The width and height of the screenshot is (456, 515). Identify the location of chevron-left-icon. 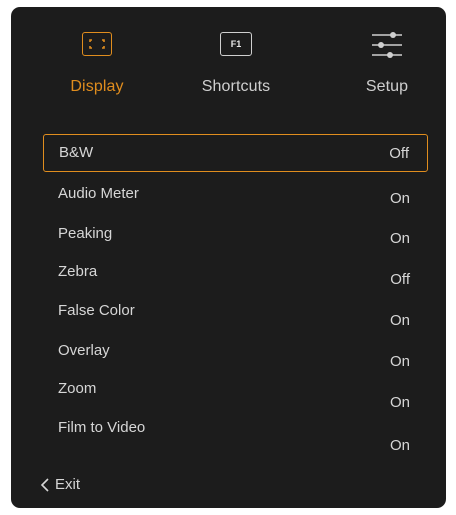
(45, 485).